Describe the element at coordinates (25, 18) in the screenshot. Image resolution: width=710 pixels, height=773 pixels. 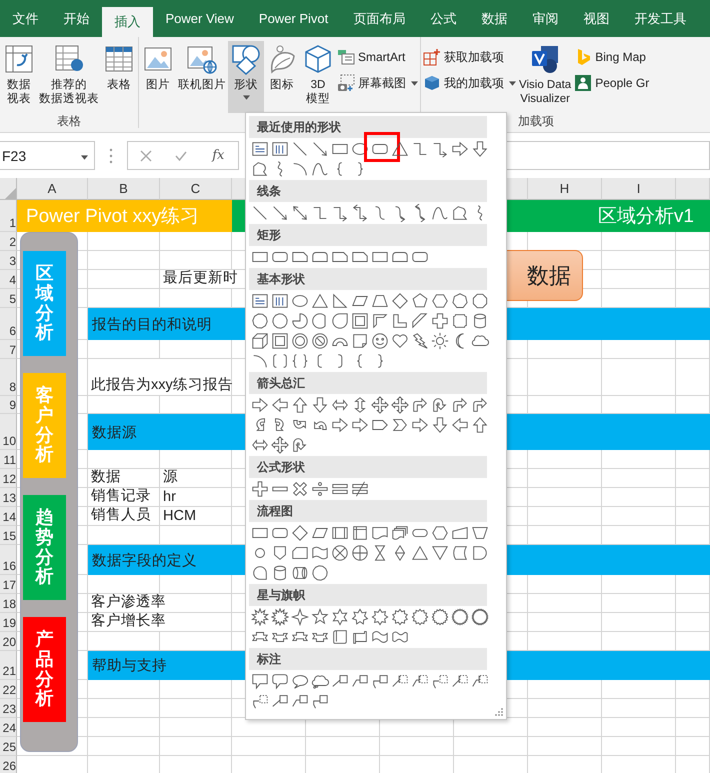
I see `ribbon-tab: 文件` at that location.